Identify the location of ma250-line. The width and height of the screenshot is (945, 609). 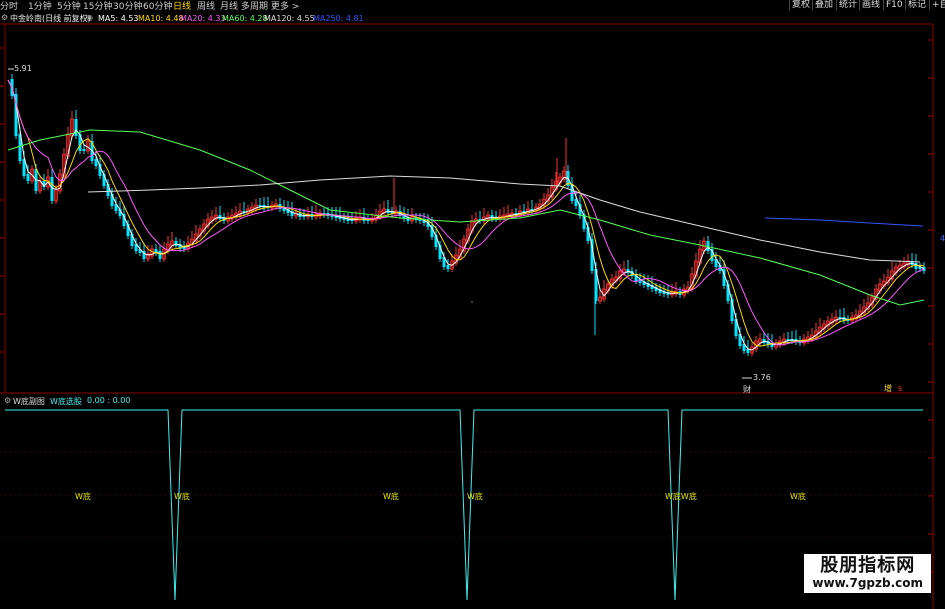
(844, 222).